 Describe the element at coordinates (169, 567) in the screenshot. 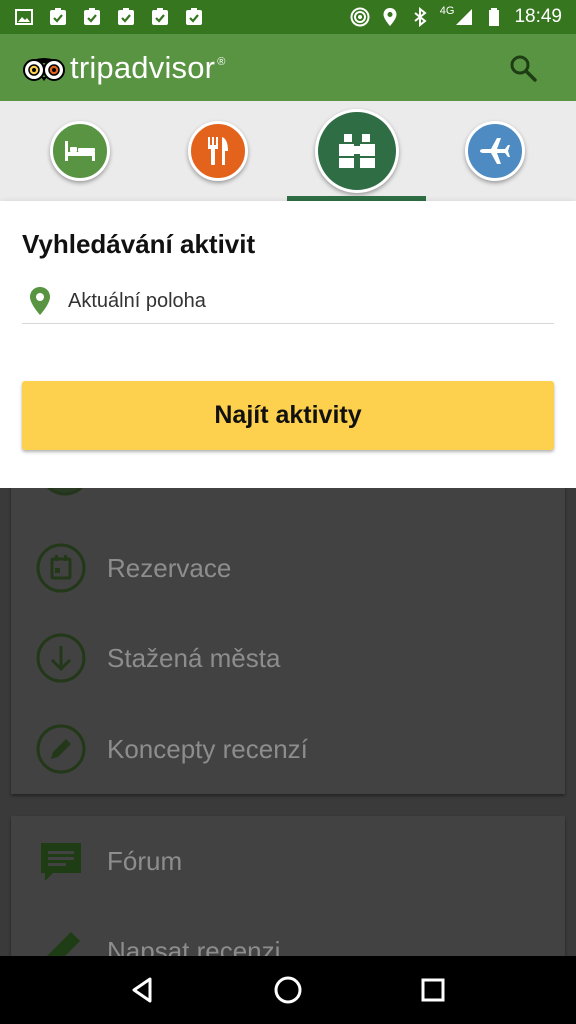

I see `menu-item-label: Rezervace` at that location.